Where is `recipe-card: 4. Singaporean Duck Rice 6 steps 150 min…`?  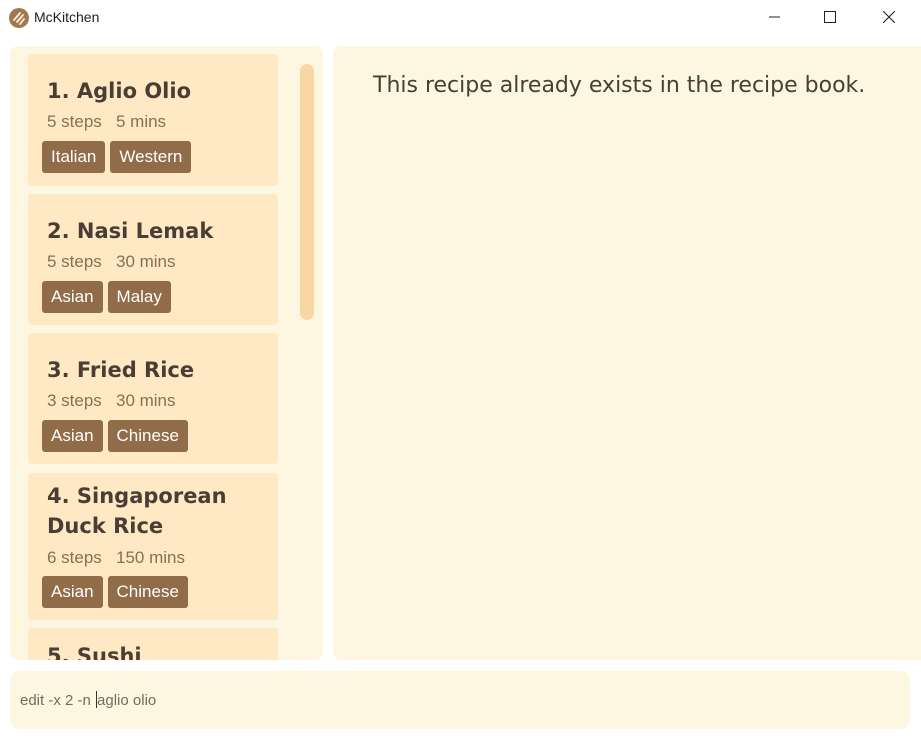
recipe-card: 4. Singaporean Duck Rice 6 steps 150 min… is located at coordinates (153, 546).